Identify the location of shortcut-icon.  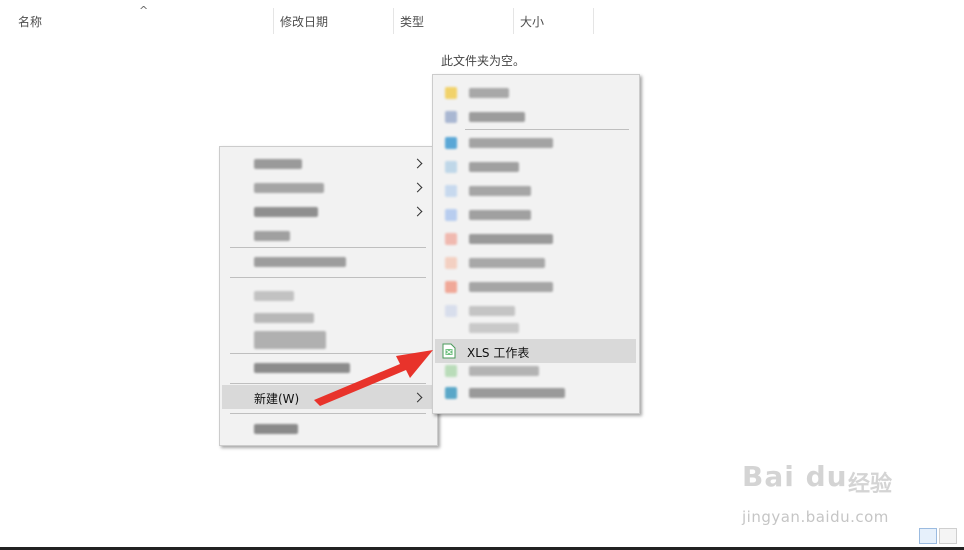
(451, 117).